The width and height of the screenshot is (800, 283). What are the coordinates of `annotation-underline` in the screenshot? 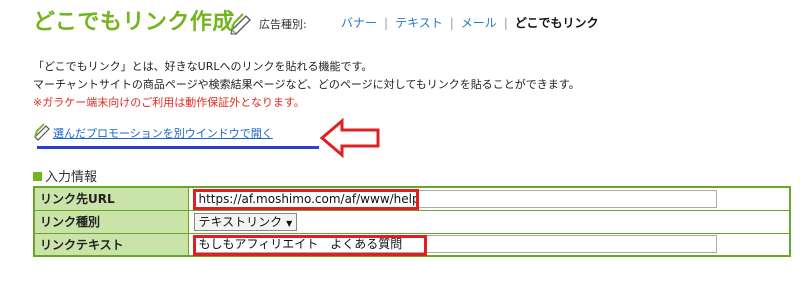 It's located at (178, 147).